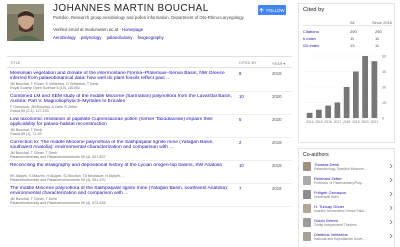 Image resolution: width=400 pixels, height=247 pixels. Describe the element at coordinates (335, 224) in the screenshot. I see `coauthor-affiliation: Trinity Independent Thinkers` at that location.